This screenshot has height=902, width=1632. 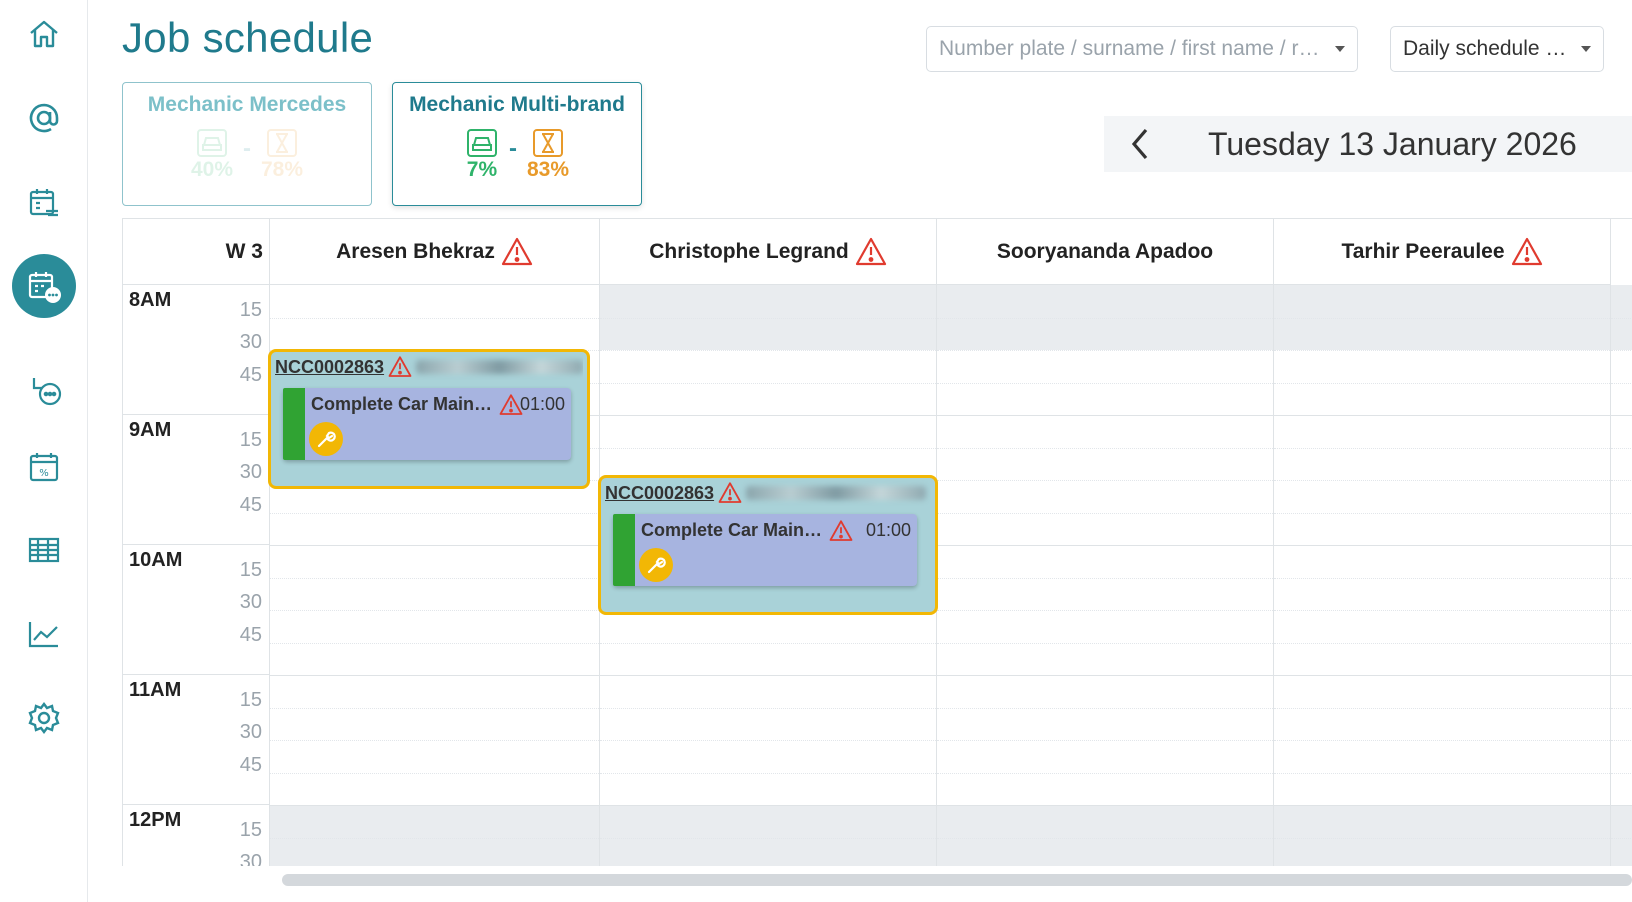 What do you see at coordinates (1442, 252) in the screenshot?
I see `column-header-tarhir-peeraulee: Tarhir Peeraulee` at bounding box center [1442, 252].